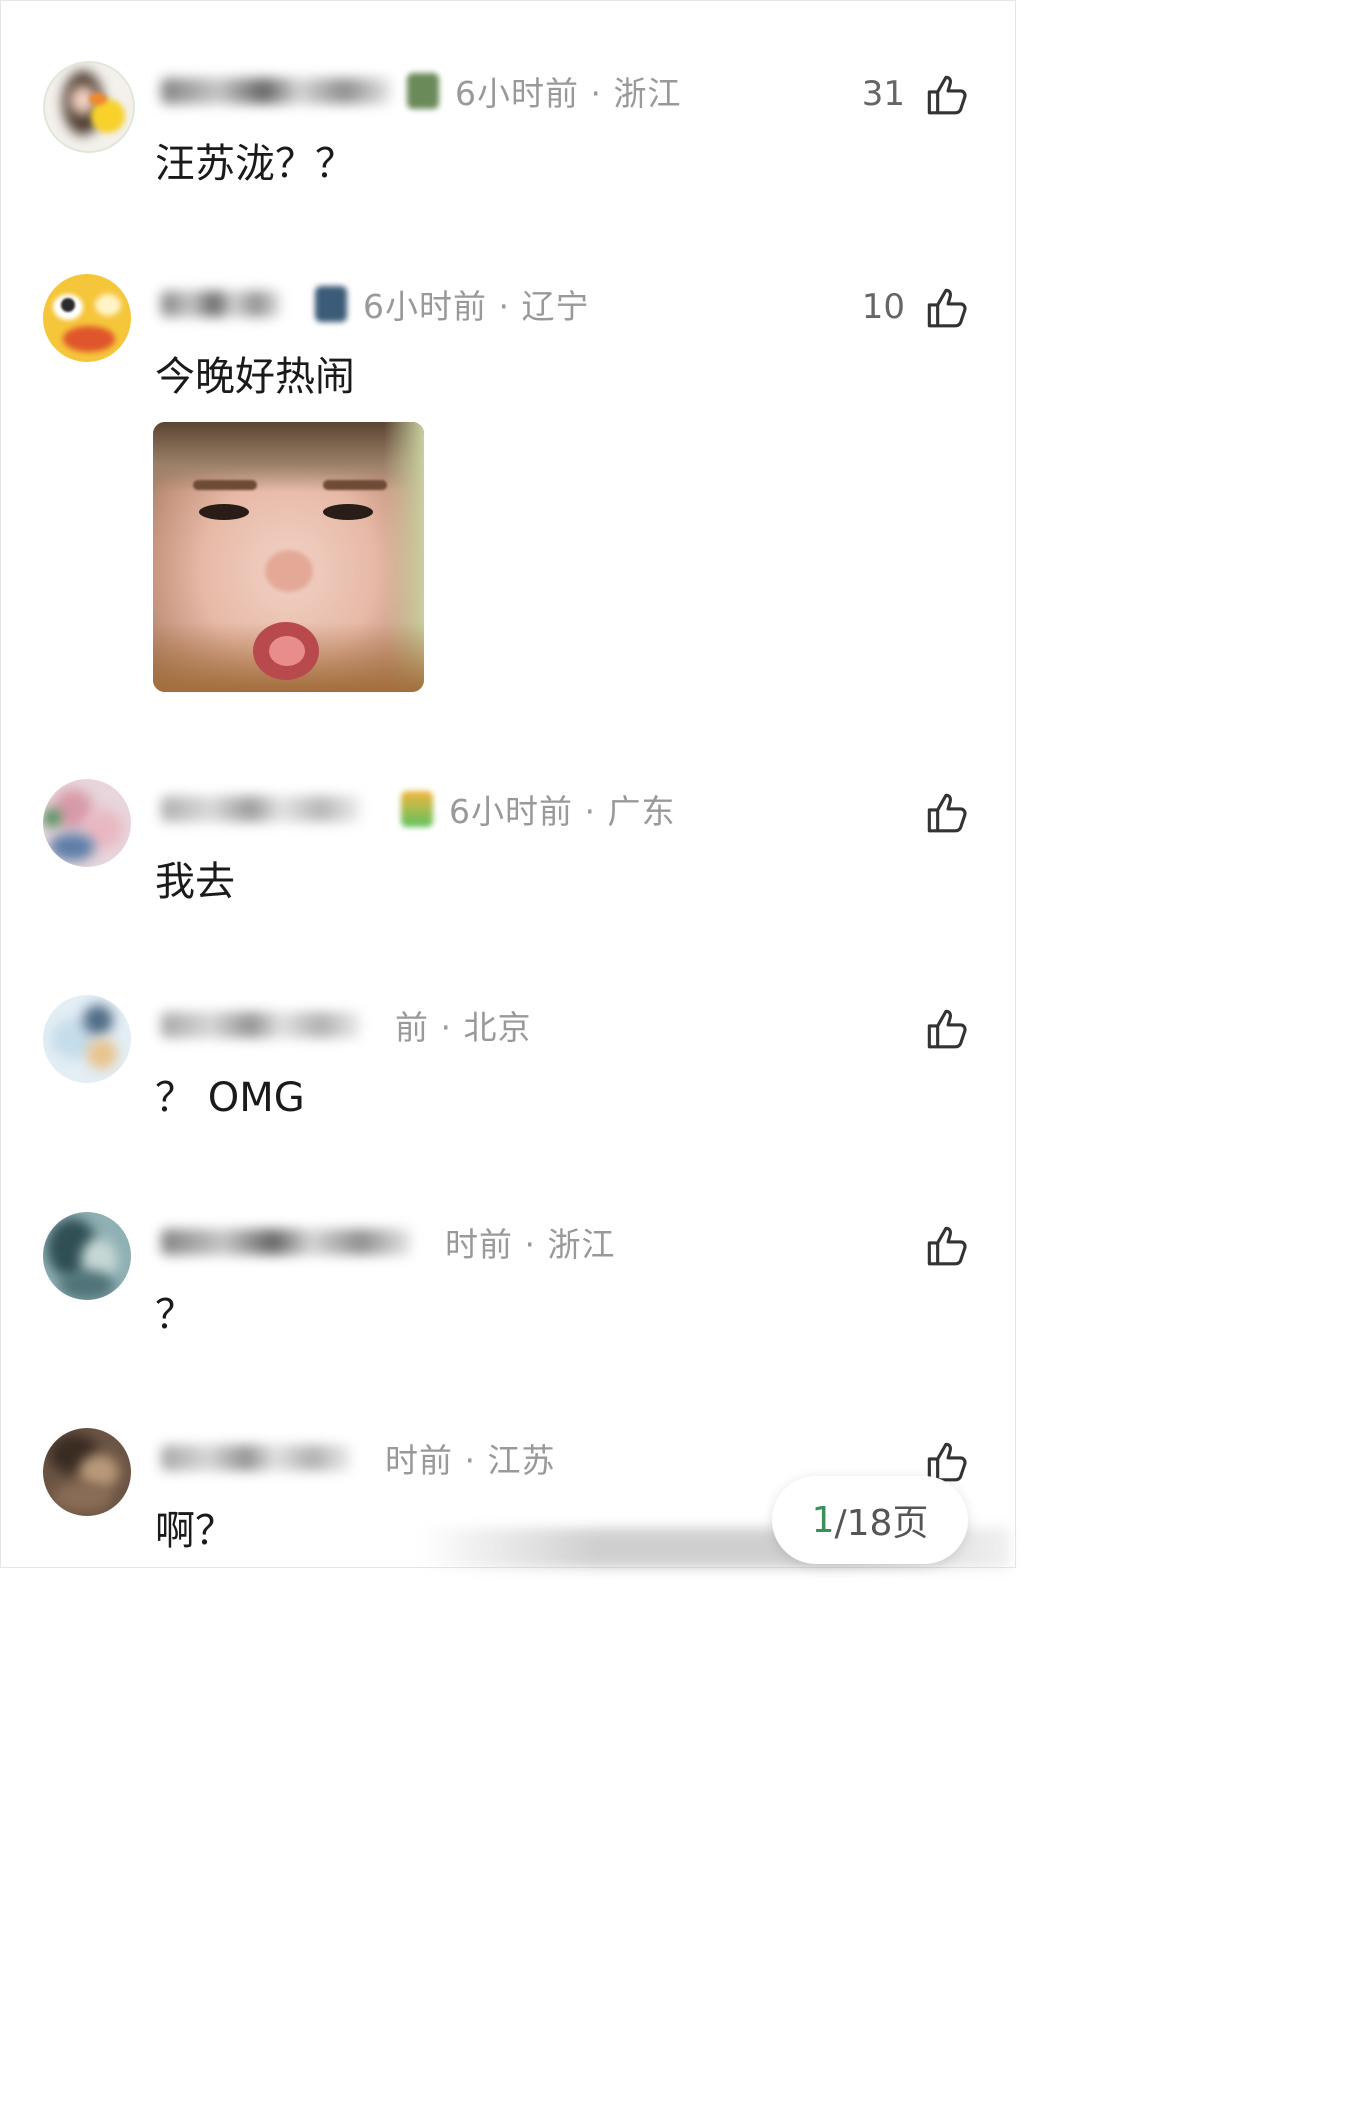 Image resolution: width=1366 pixels, height=2108 pixels. Describe the element at coordinates (358, 1459) in the screenshot. I see `comment-meta: 时前 · 江苏` at that location.